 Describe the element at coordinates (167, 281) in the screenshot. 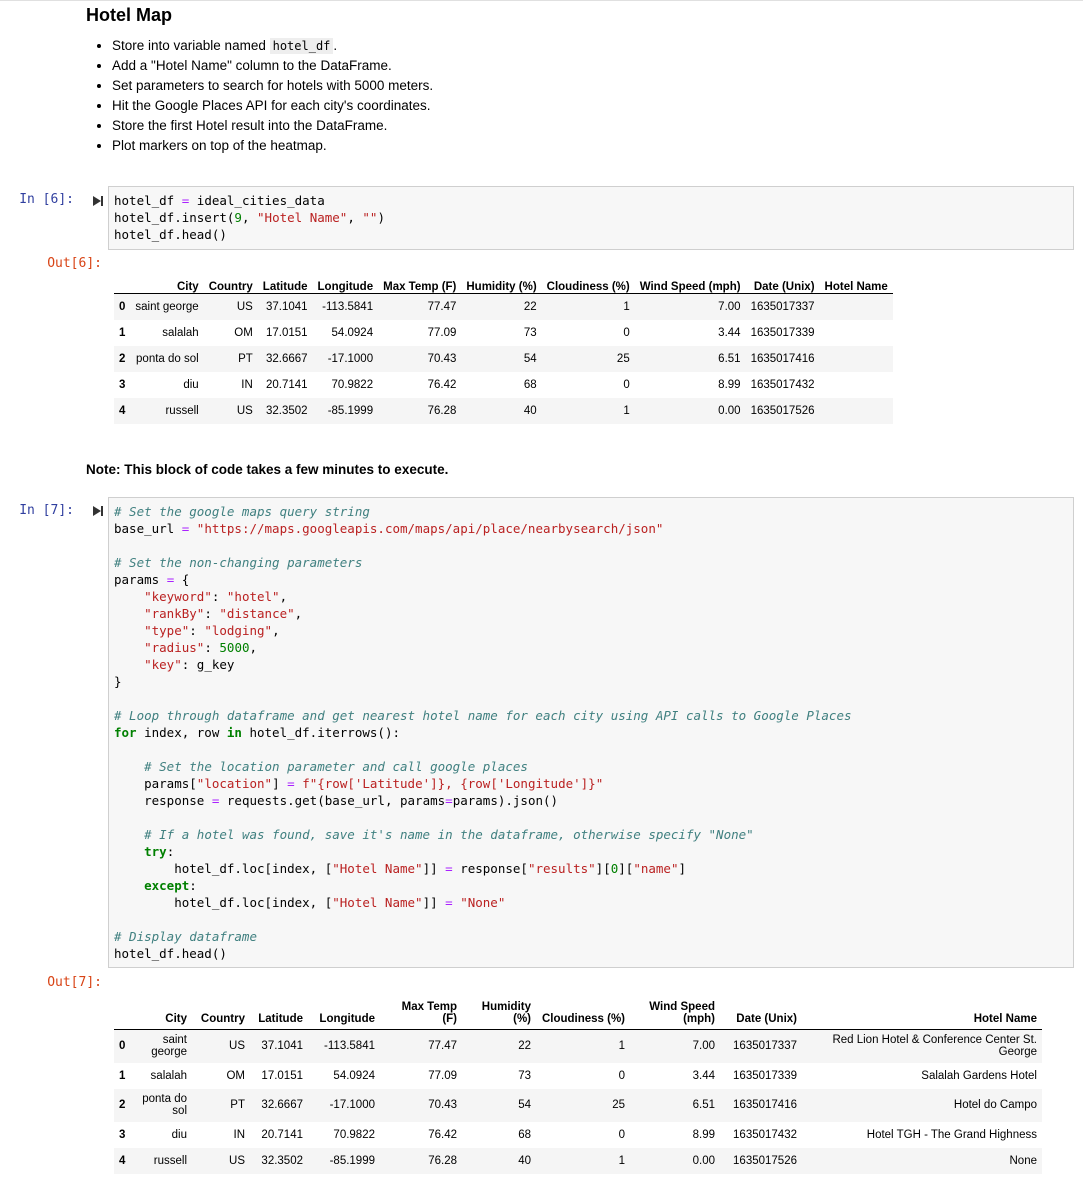

I see `column-header: City` at that location.